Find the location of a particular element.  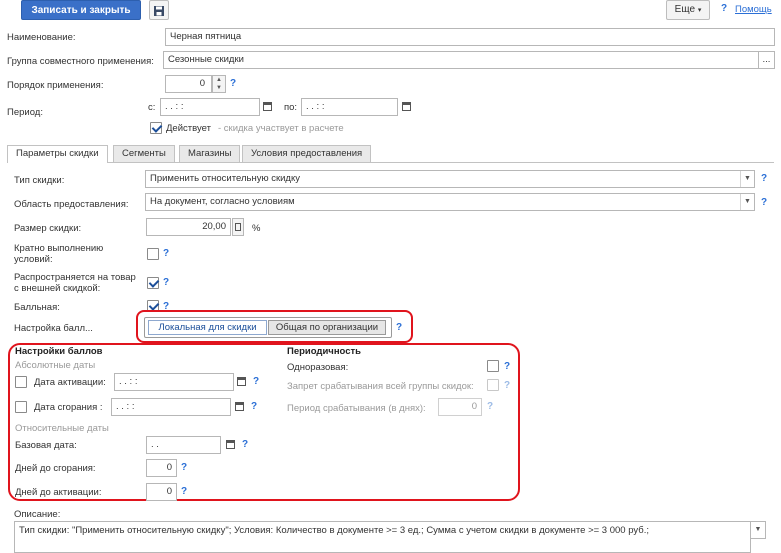

relative-dates-label: Относительные даты is located at coordinates (62, 428).